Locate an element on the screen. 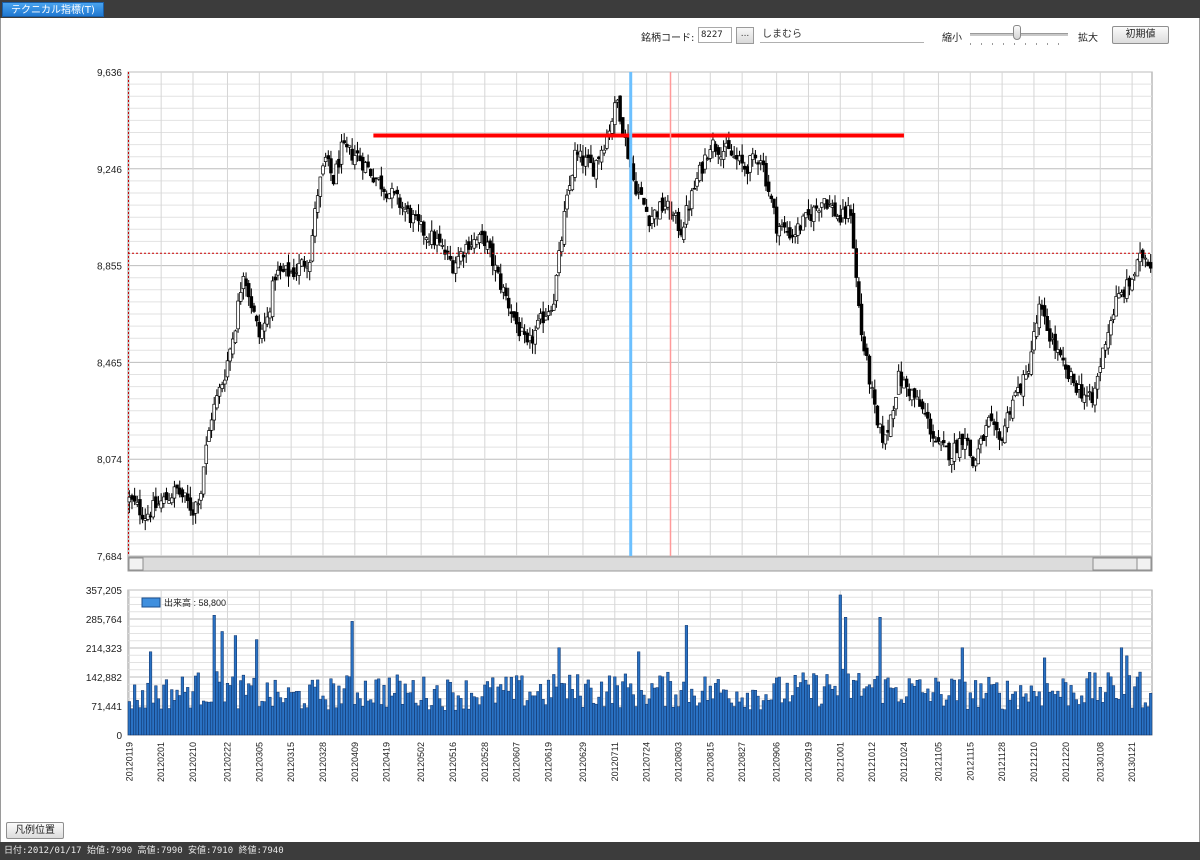 The width and height of the screenshot is (1200, 860). scroll-right-button is located at coordinates (1144, 564).